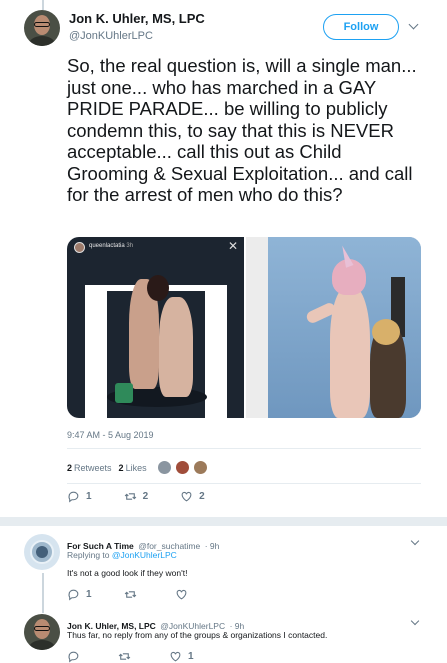 The height and width of the screenshot is (663, 447). I want to click on author-avatar, so click(42, 28).